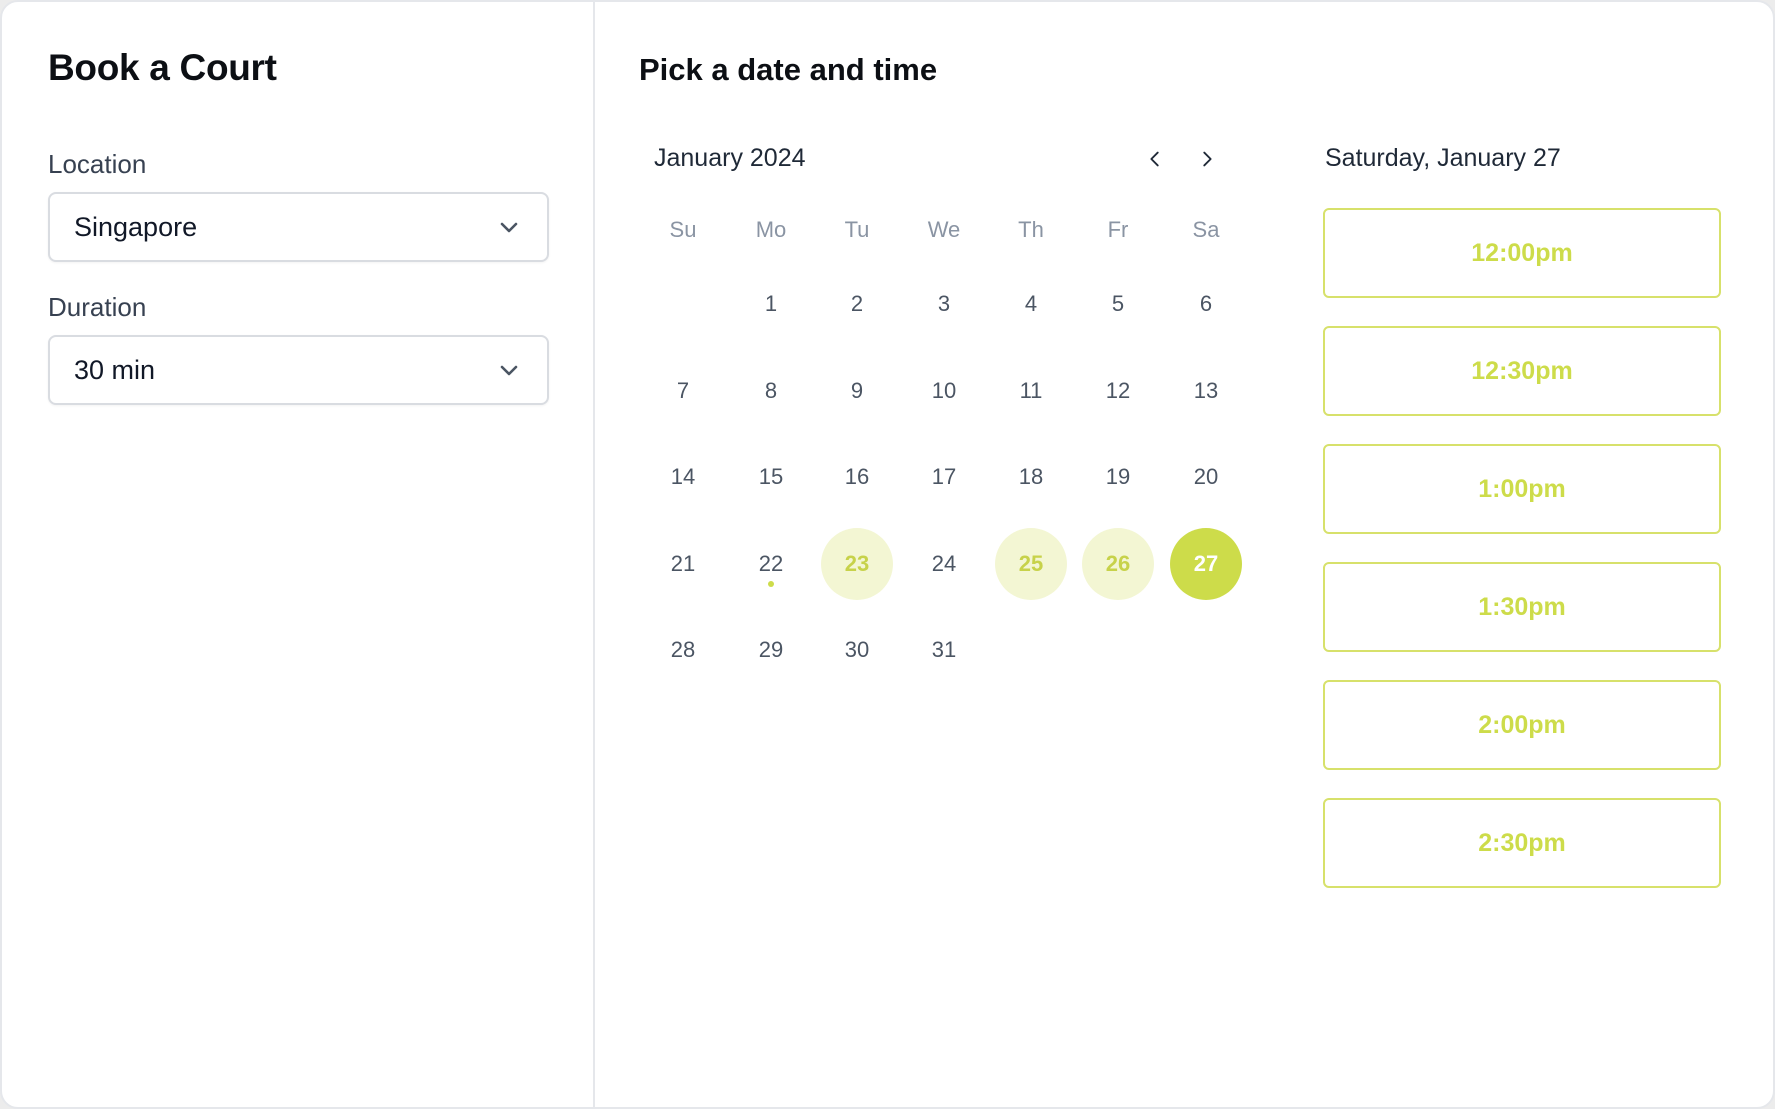 This screenshot has height=1109, width=1775. I want to click on calendar-day: 10, so click(944, 391).